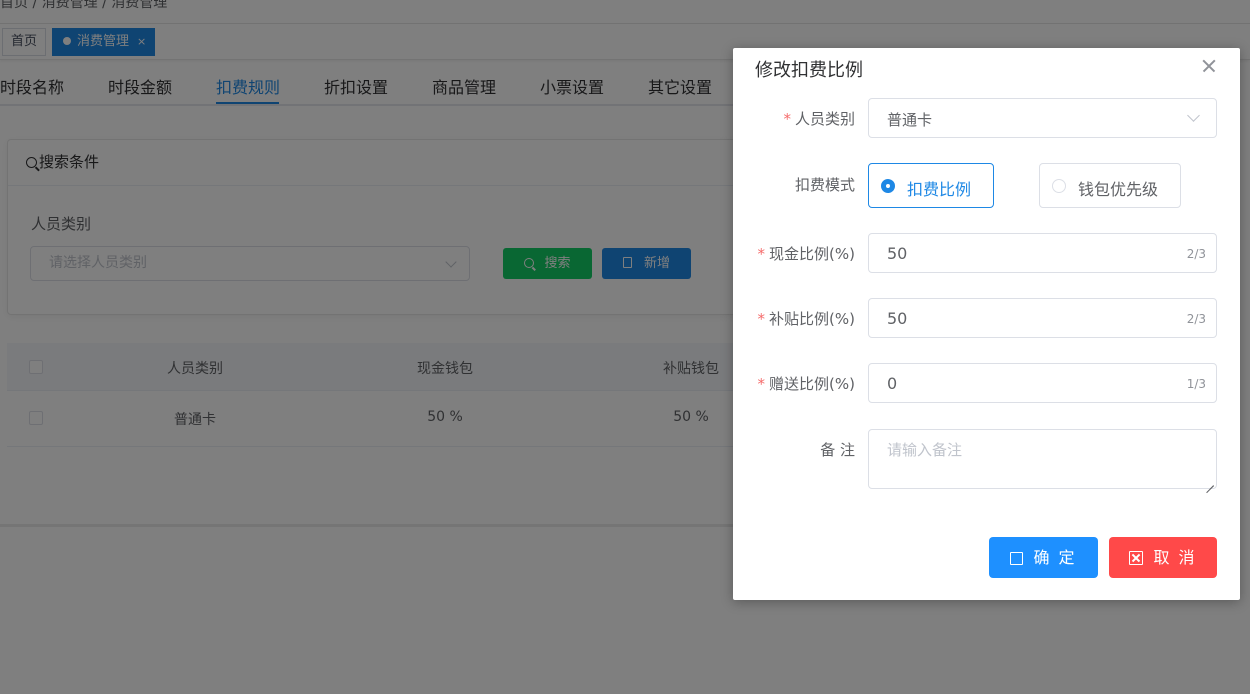 Image resolution: width=1250 pixels, height=694 pixels. Describe the element at coordinates (1209, 66) in the screenshot. I see `close-icon` at that location.